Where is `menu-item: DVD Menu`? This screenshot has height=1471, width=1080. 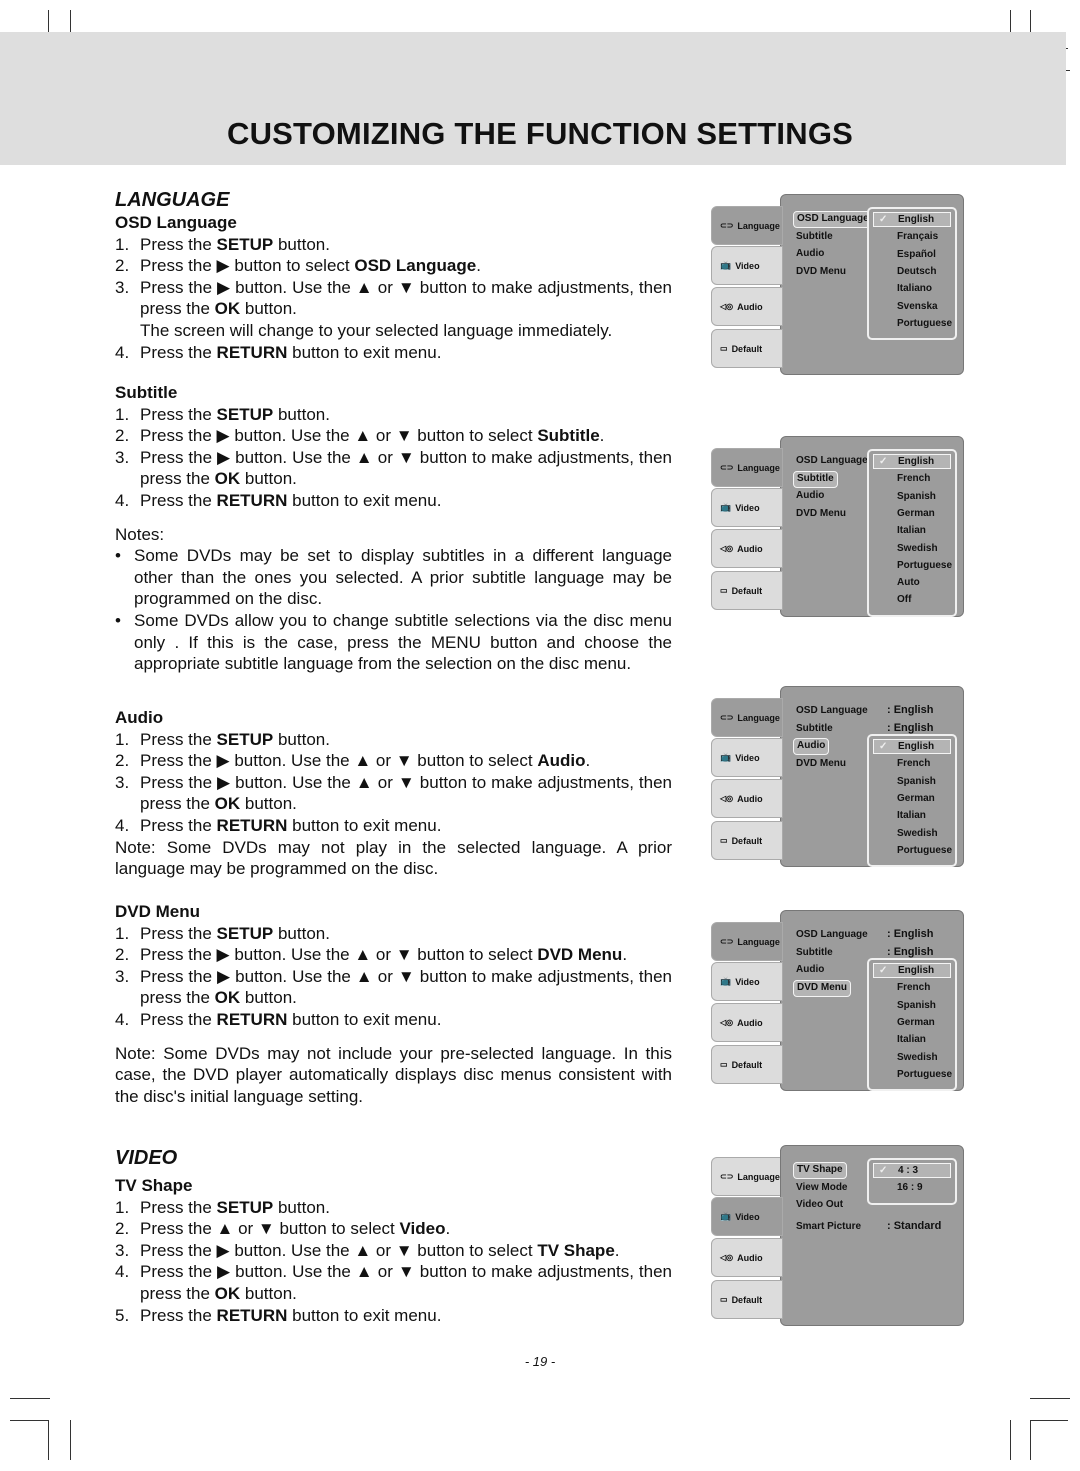
menu-item: DVD Menu is located at coordinates (821, 513).